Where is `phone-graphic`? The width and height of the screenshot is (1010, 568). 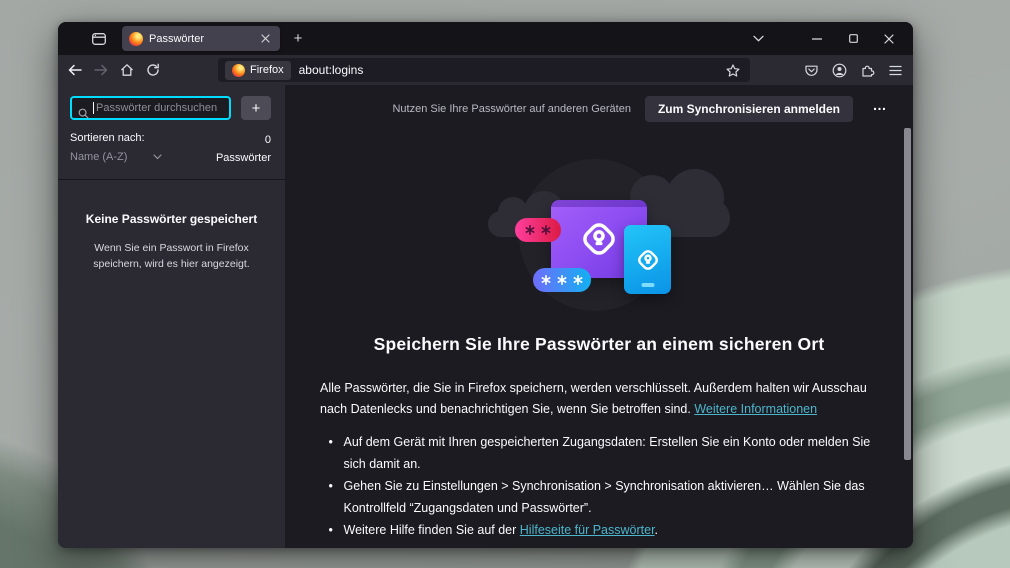 phone-graphic is located at coordinates (647, 259).